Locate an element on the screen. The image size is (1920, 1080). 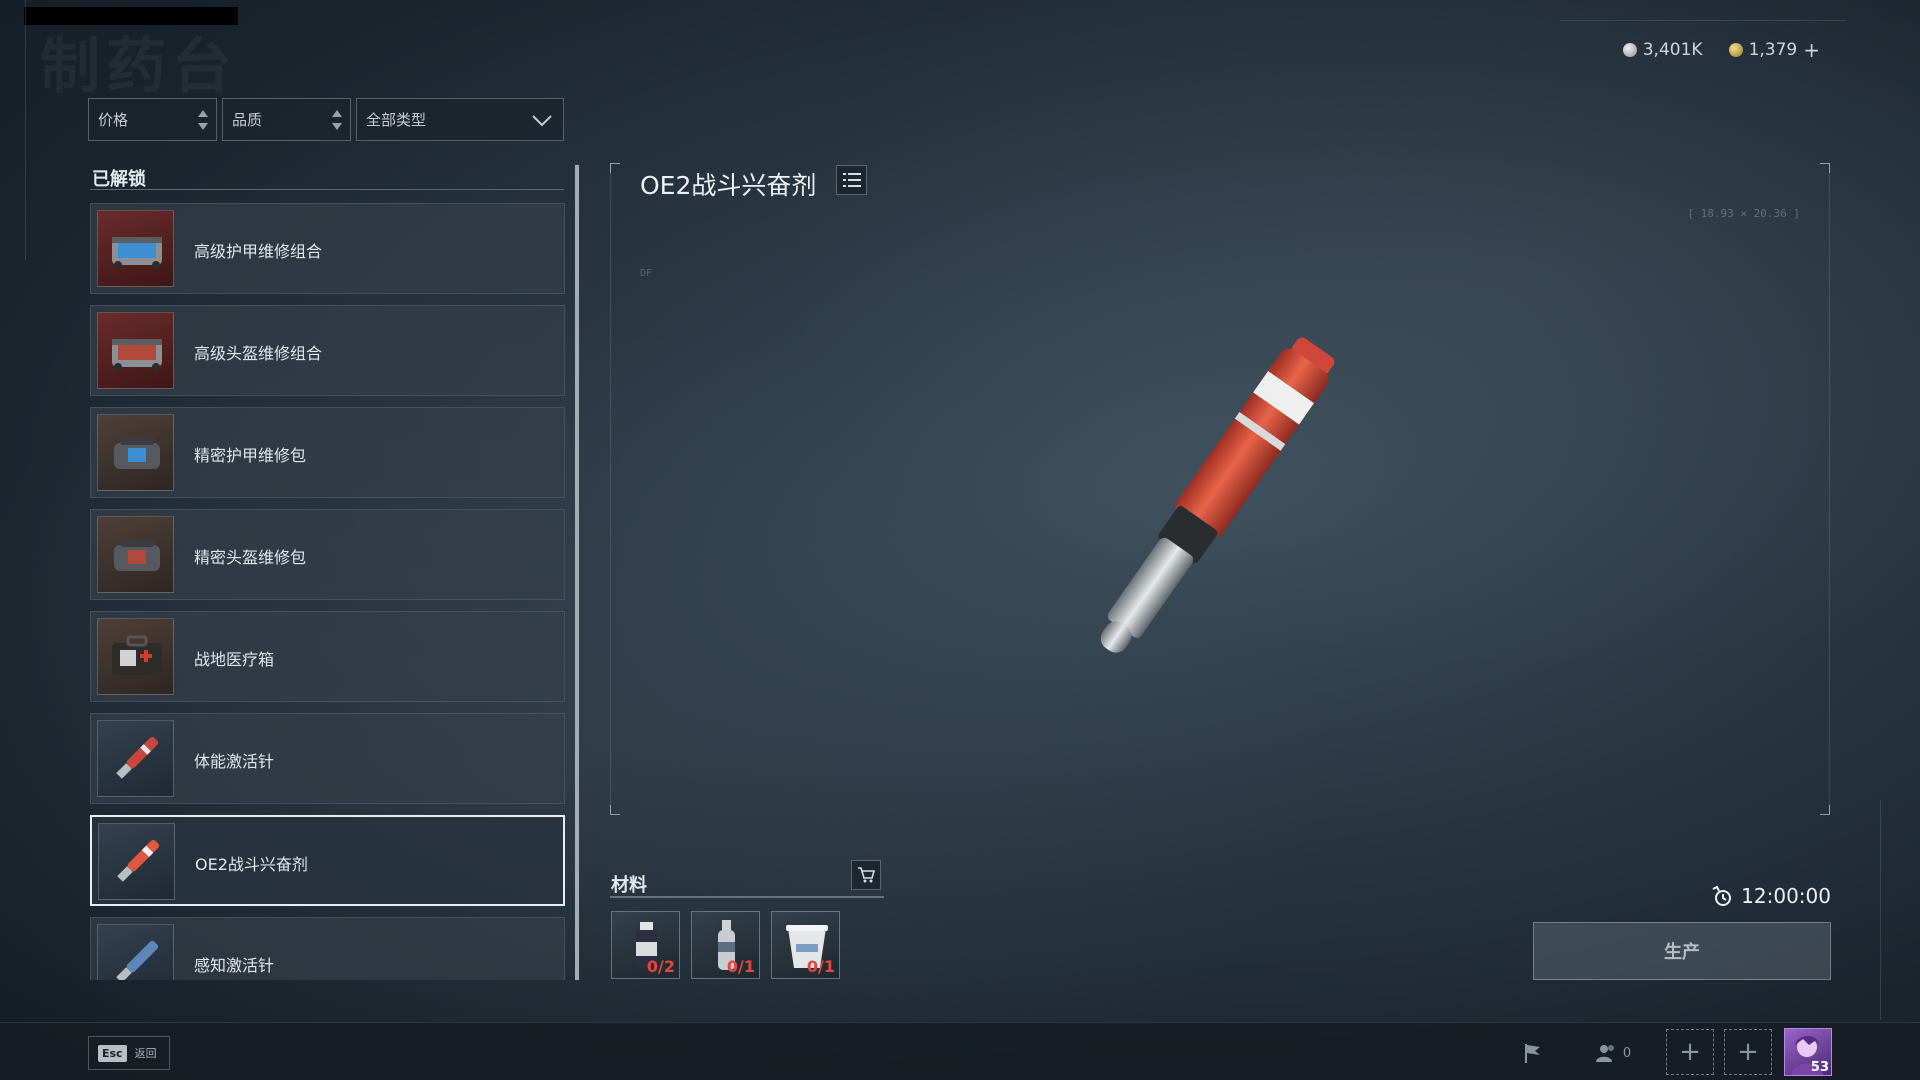
recipe-item-label: OE2战斗兴奋剂 is located at coordinates (251, 864).